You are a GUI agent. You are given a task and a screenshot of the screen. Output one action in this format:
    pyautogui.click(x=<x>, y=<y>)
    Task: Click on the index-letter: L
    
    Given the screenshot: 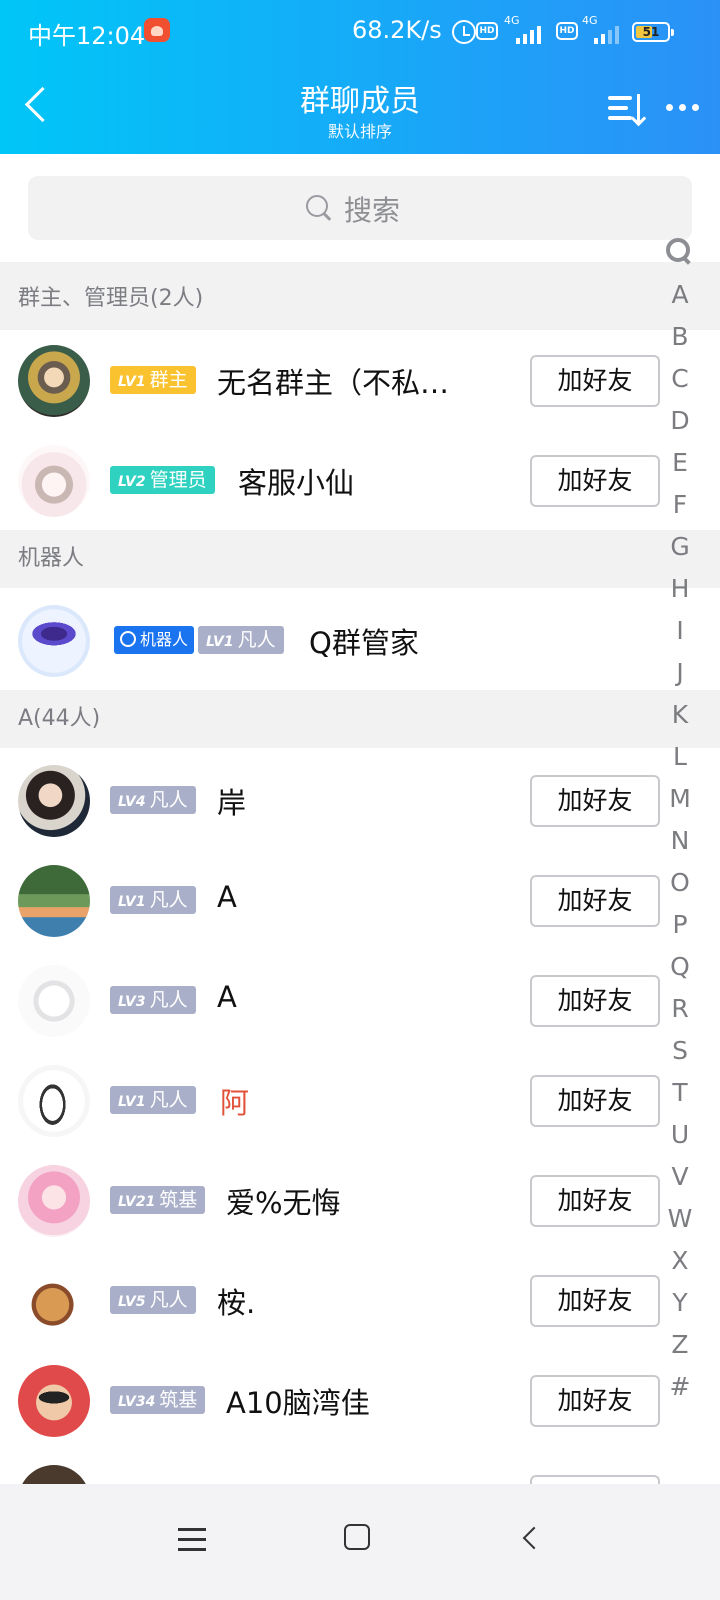 What is the action you would take?
    pyautogui.click(x=680, y=756)
    